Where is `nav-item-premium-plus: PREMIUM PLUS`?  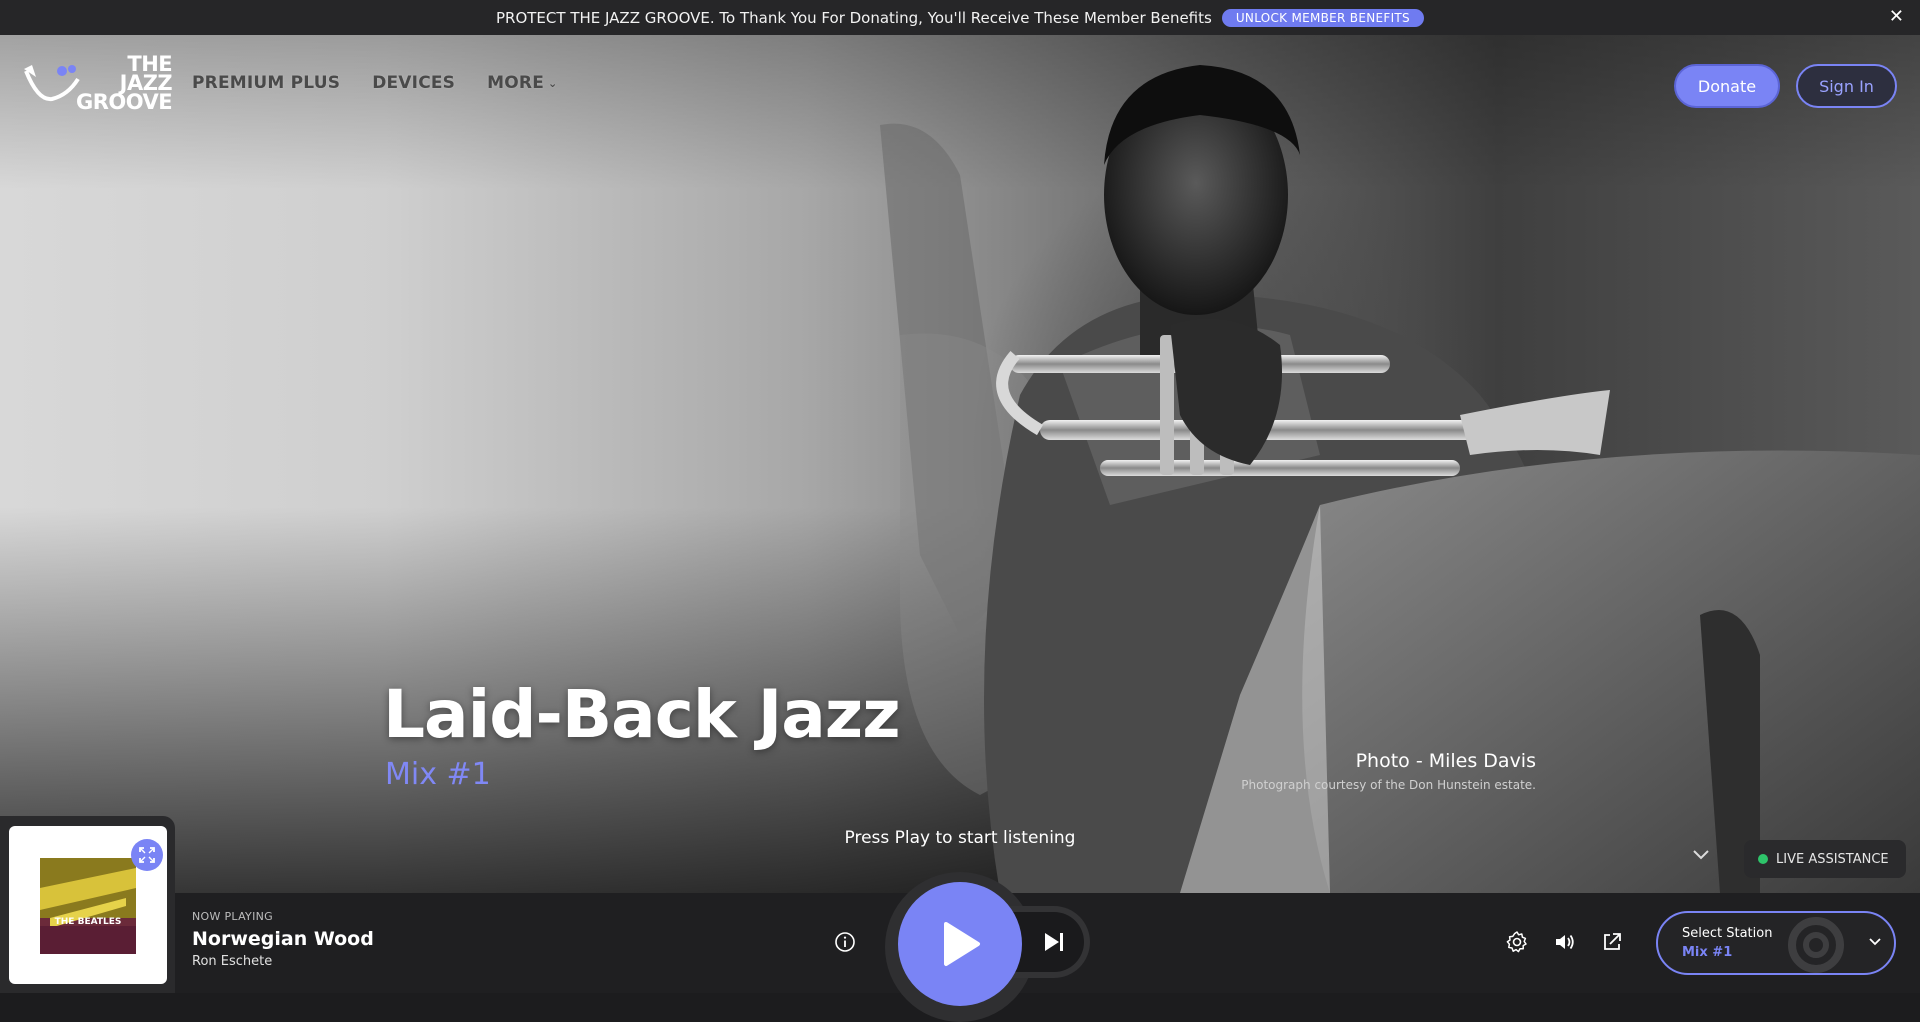
nav-item-premium-plus: PREMIUM PLUS is located at coordinates (266, 83).